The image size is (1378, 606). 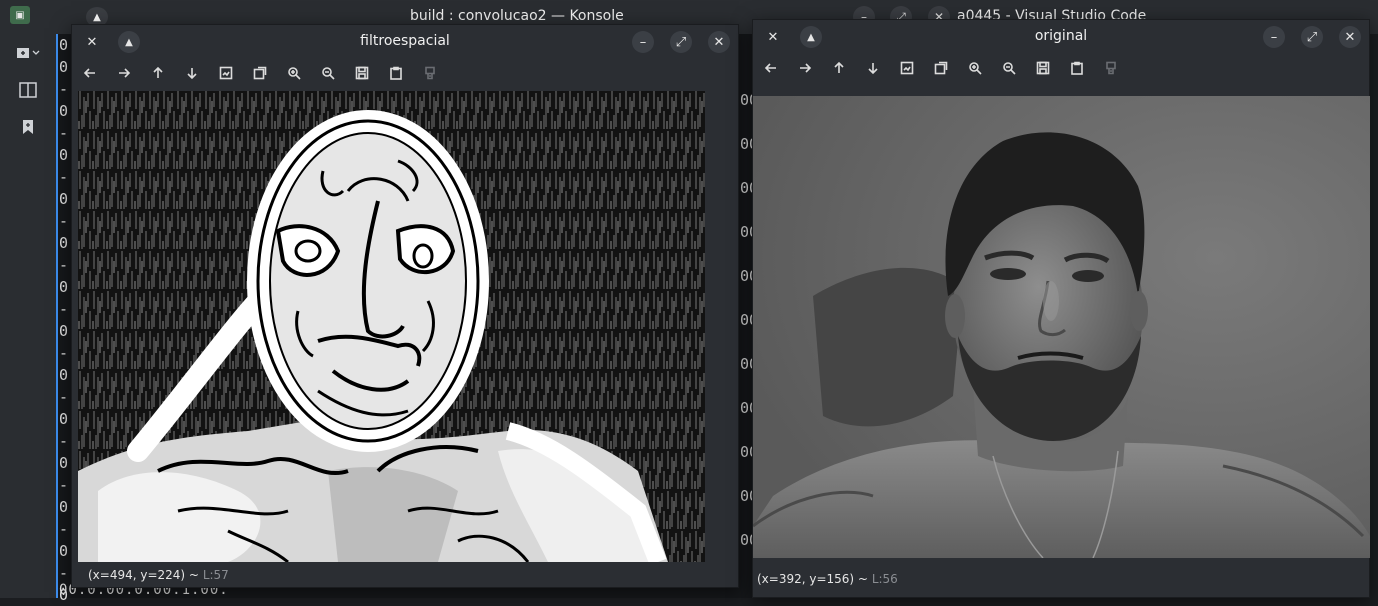 What do you see at coordinates (28, 127) in the screenshot?
I see `bookmark-icon` at bounding box center [28, 127].